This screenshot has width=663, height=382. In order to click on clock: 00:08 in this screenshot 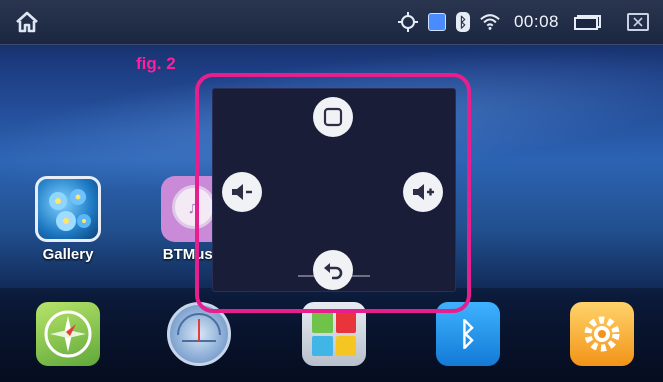, I will do `click(536, 21)`.